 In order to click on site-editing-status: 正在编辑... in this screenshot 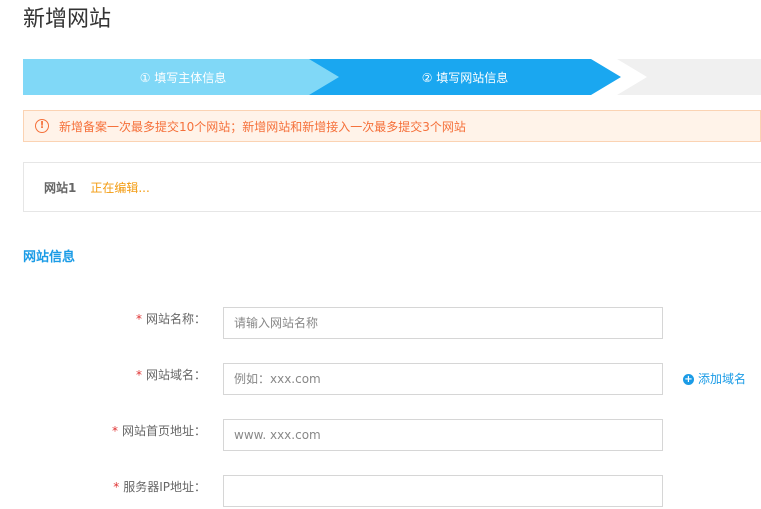, I will do `click(120, 187)`.